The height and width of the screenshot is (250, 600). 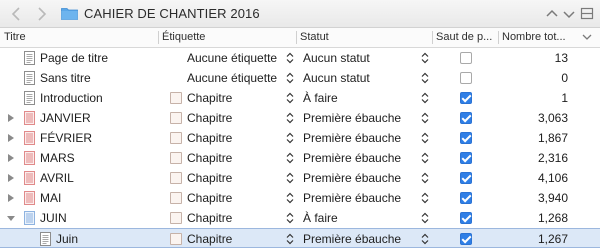 What do you see at coordinates (300, 78) in the screenshot?
I see `outline-row: Sans titre Aucune étiquette Aucun statut 0` at bounding box center [300, 78].